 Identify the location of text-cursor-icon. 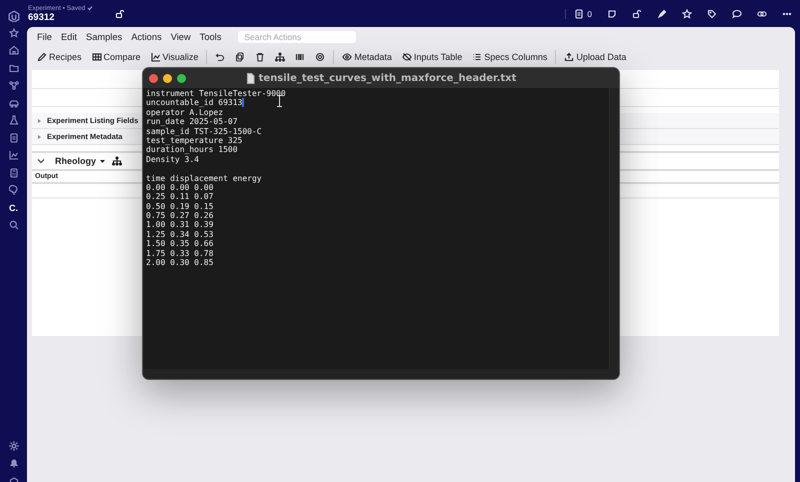
(279, 101).